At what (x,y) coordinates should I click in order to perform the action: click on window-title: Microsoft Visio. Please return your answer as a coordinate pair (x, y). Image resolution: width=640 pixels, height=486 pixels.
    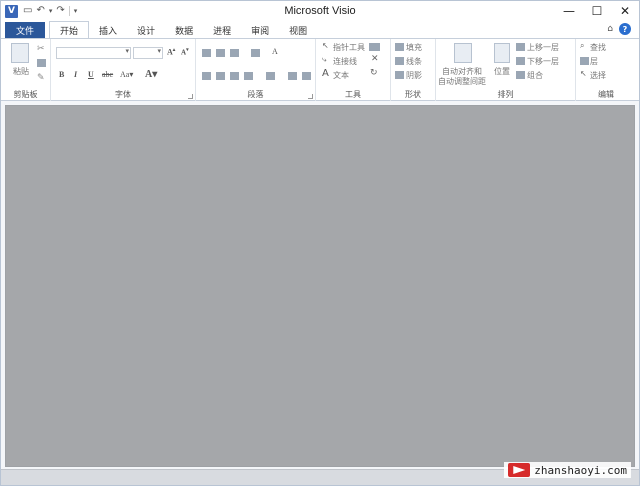
    Looking at the image, I should click on (320, 11).